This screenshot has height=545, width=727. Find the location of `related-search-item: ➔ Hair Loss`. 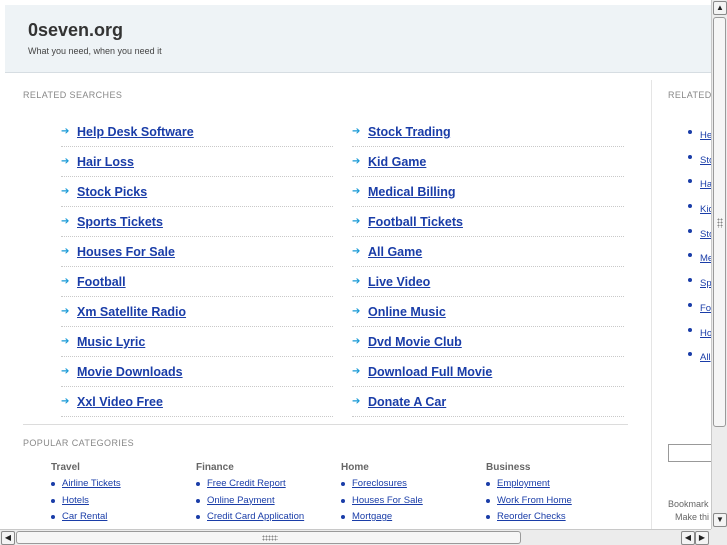

related-search-item: ➔ Hair Loss is located at coordinates (197, 162).